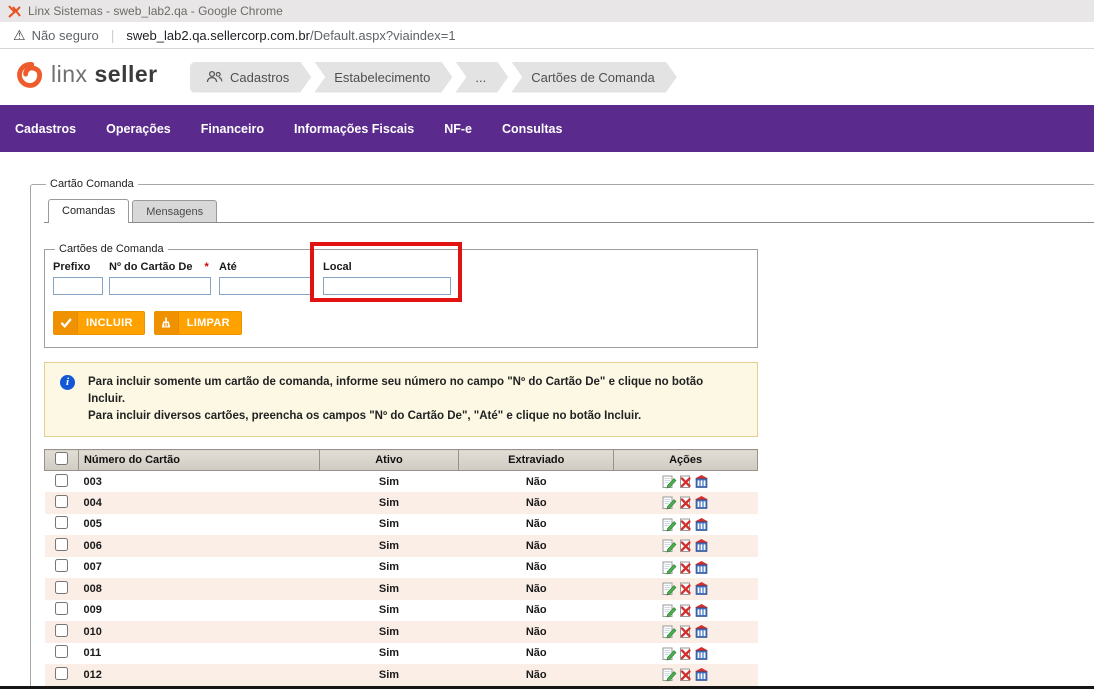  What do you see at coordinates (354, 129) in the screenshot?
I see `nav-item-informacoes-fiscais: Informações Fiscais` at bounding box center [354, 129].